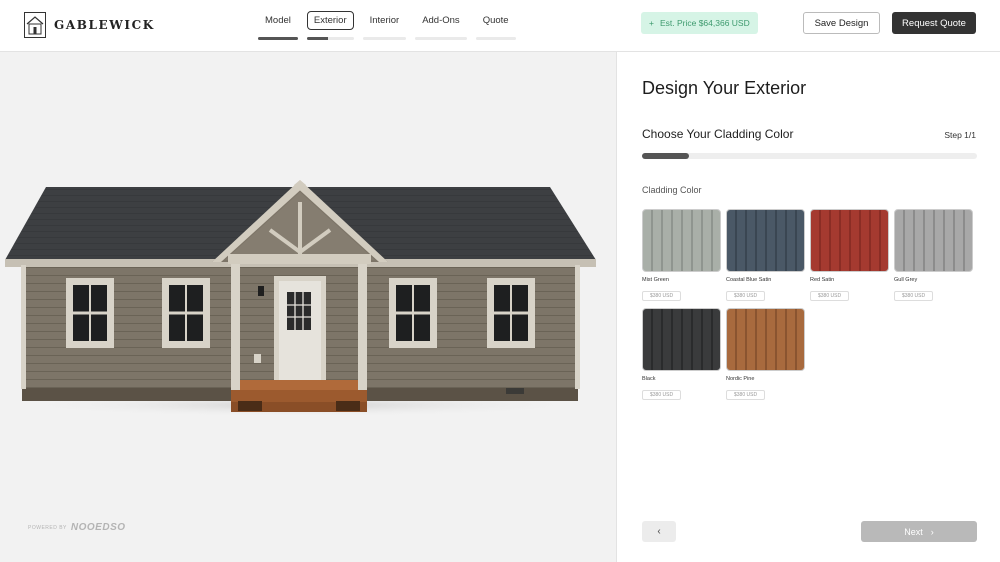  Describe the element at coordinates (932, 531) in the screenshot. I see `chevron-right-icon: ›` at that location.